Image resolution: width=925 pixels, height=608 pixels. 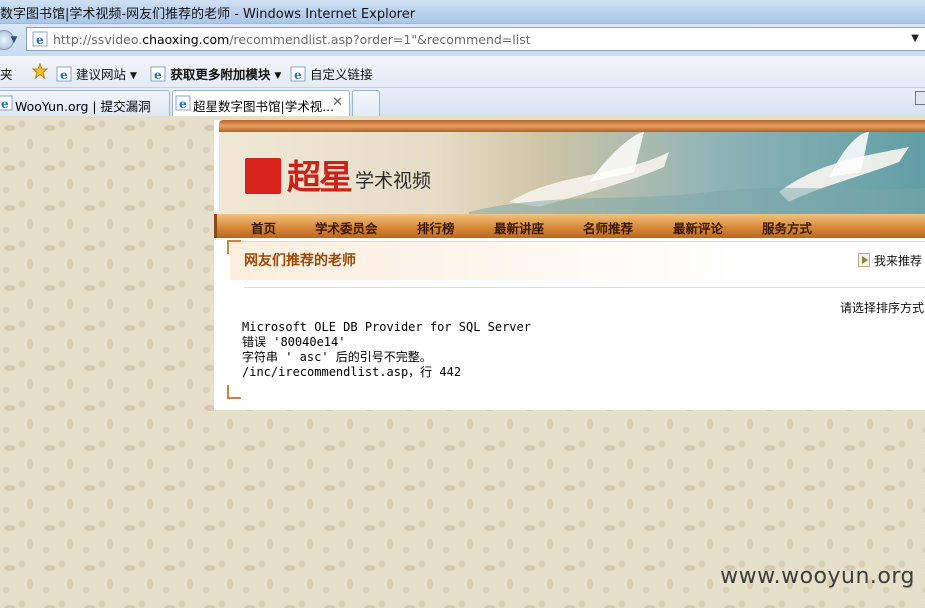 What do you see at coordinates (572, 126) in the screenshot?
I see `banner-top-strip` at bounding box center [572, 126].